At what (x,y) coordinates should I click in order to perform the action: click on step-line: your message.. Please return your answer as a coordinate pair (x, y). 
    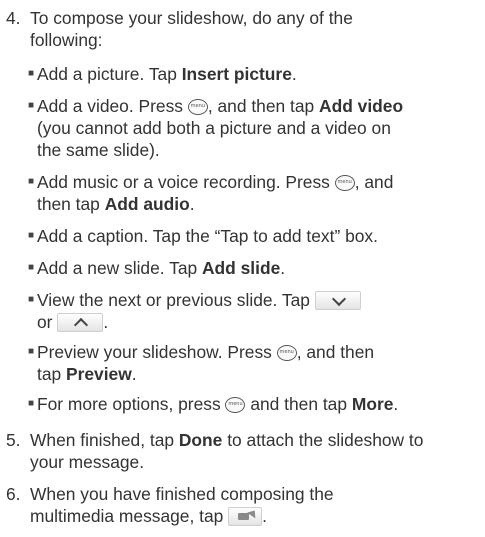
    Looking at the image, I should click on (87, 462).